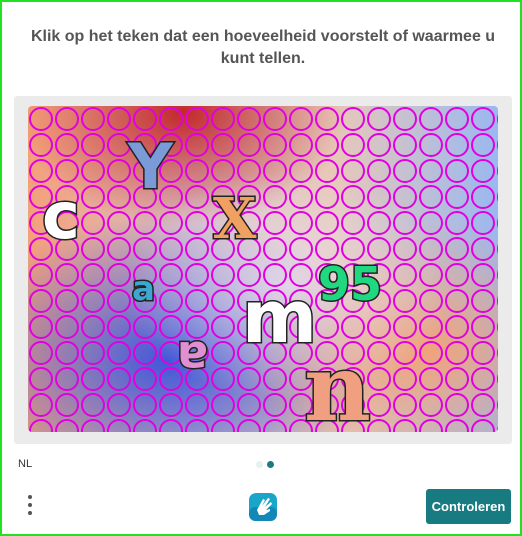  I want to click on page-dot-2-active, so click(270, 464).